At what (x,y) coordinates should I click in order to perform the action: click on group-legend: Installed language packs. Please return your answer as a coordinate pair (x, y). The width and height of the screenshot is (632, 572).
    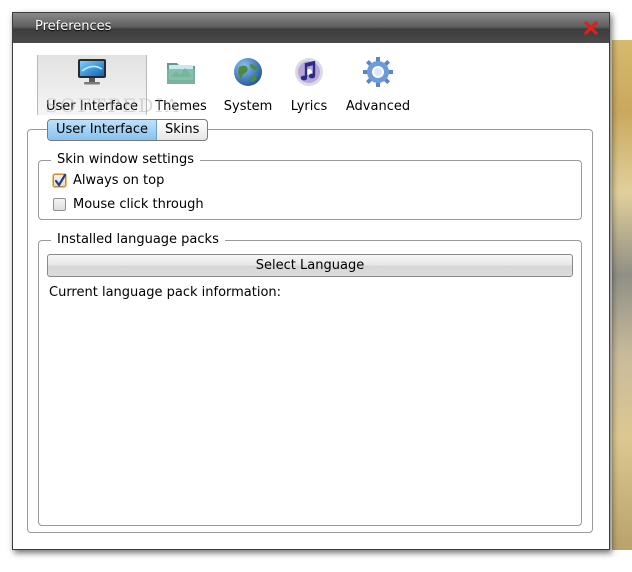
    Looking at the image, I should click on (138, 239).